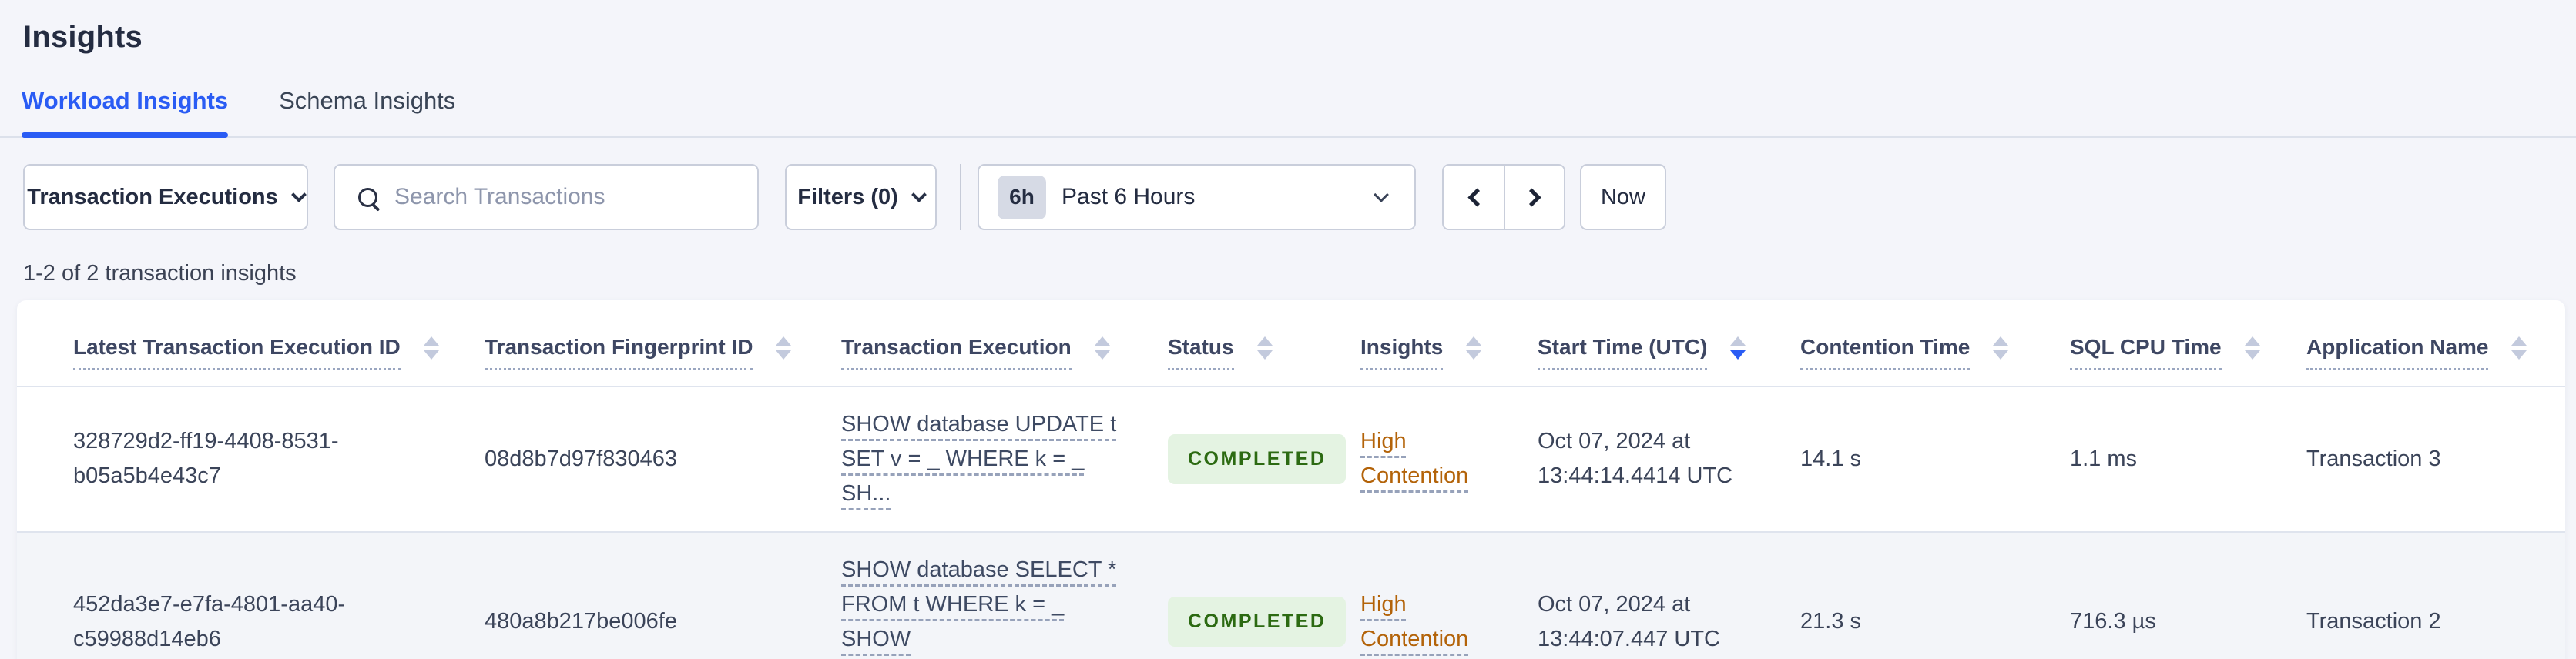  What do you see at coordinates (847, 196) in the screenshot?
I see `filters-label: Filters (0)` at bounding box center [847, 196].